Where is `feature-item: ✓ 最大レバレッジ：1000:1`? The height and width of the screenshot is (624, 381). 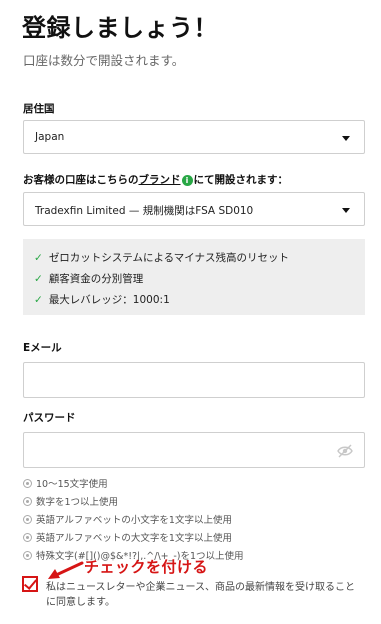
feature-item: ✓ 最大レバレッジ：1000:1 is located at coordinates (102, 300).